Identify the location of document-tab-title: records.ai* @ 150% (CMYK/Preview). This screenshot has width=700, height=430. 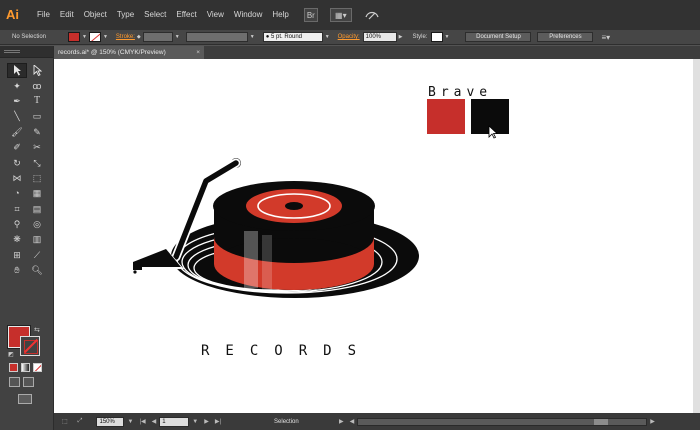
(112, 52).